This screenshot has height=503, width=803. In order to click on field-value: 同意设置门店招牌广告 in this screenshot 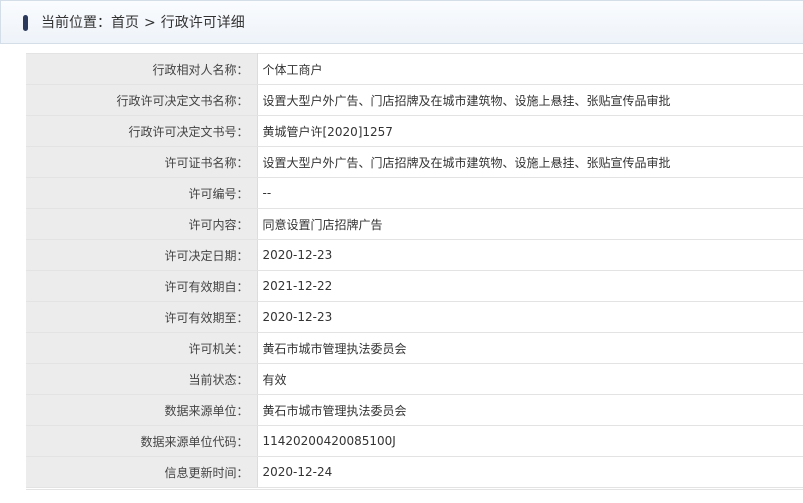, I will do `click(530, 224)`.